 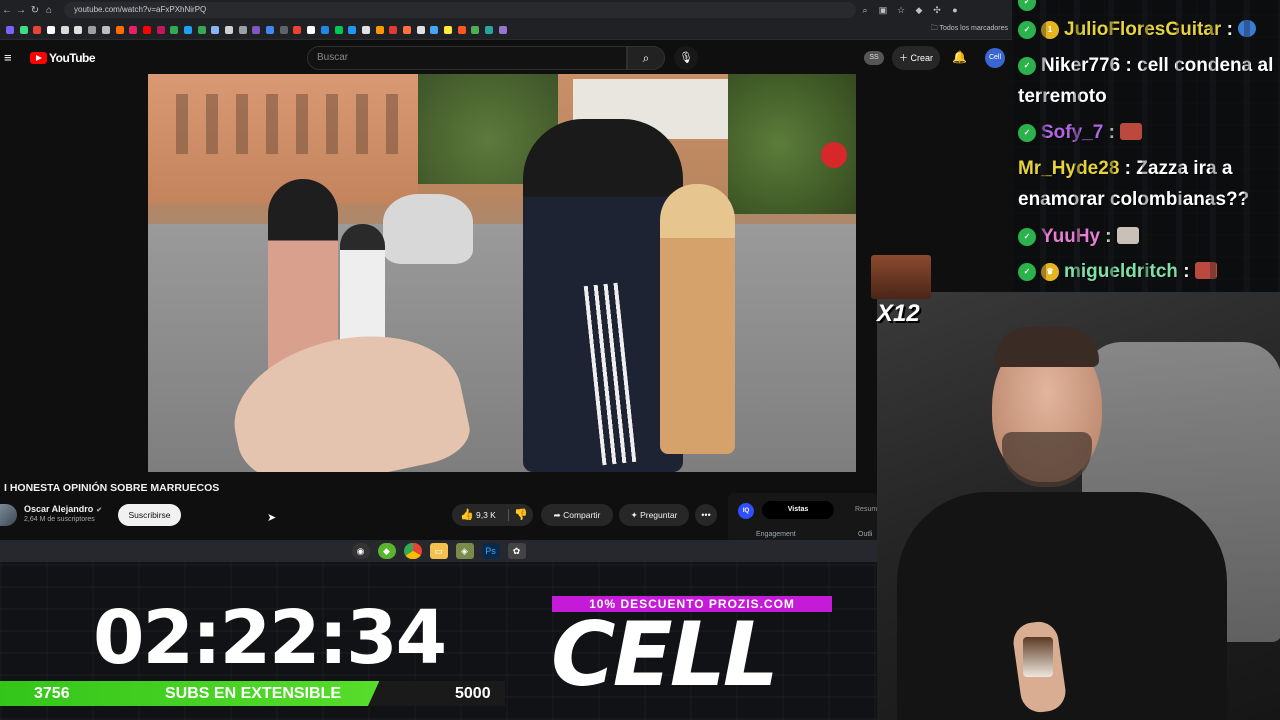 I want to click on chat-message: ✓ YuuHy :, so click(x=1147, y=236).